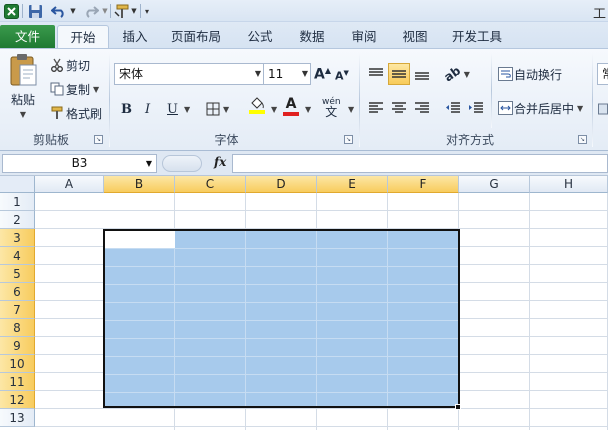 This screenshot has height=430, width=608. Describe the element at coordinates (364, 36) in the screenshot. I see `tab-review: 审阅` at that location.